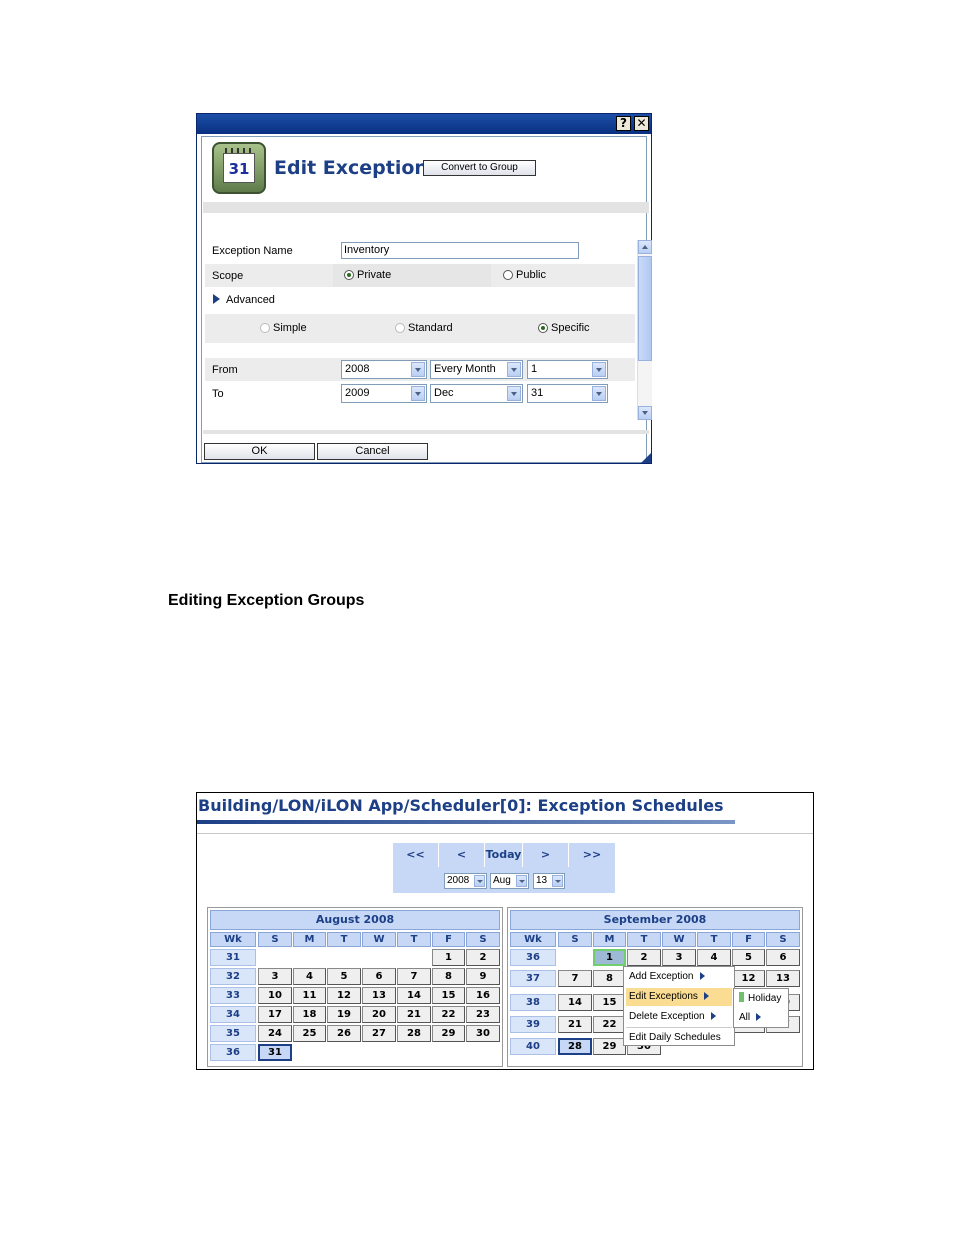  Describe the element at coordinates (479, 168) in the screenshot. I see `convert-to-group-button: Convert to Group` at that location.